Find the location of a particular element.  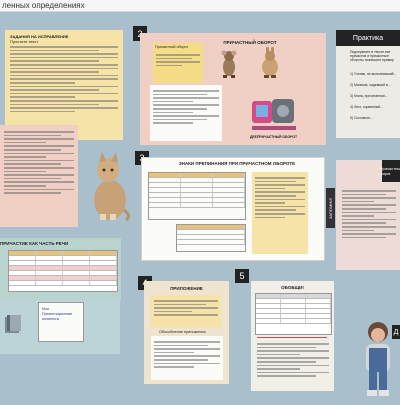

card-participle-part-of-speech: ПРИЧАСТИЕ КАК ЧАСТЬ РЕЧИ is located at coordinates (60, 269).